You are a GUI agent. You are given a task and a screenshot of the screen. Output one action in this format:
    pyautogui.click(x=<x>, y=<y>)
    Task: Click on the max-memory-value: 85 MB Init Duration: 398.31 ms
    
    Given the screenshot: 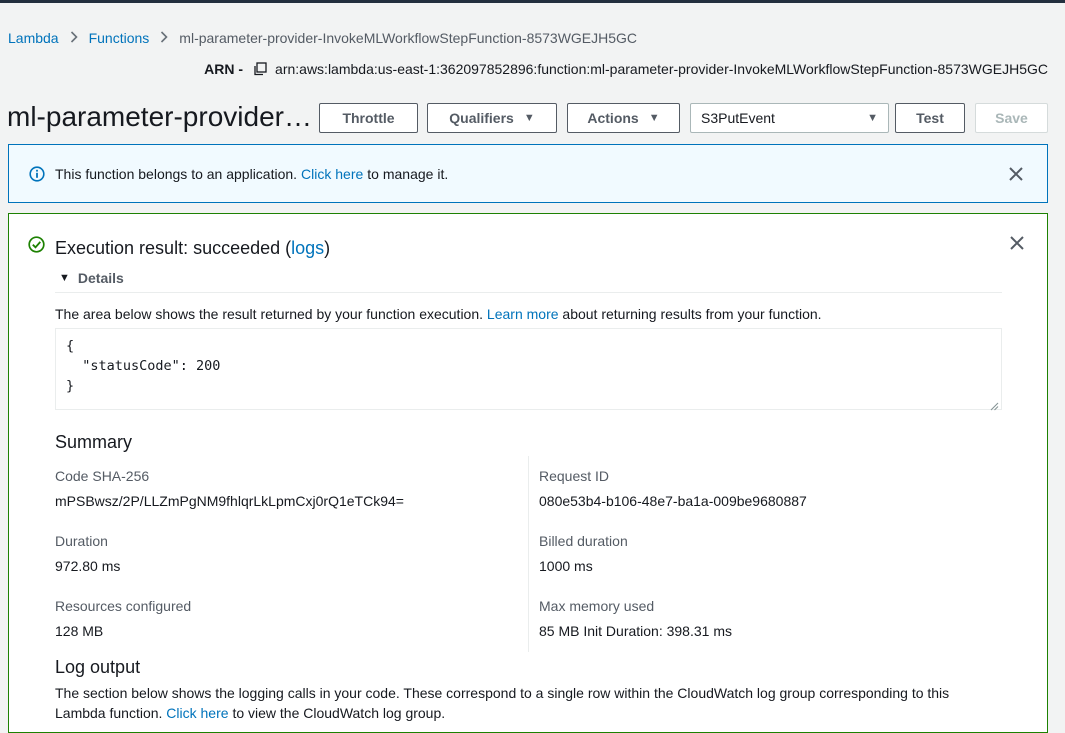 What is the action you would take?
    pyautogui.click(x=635, y=631)
    